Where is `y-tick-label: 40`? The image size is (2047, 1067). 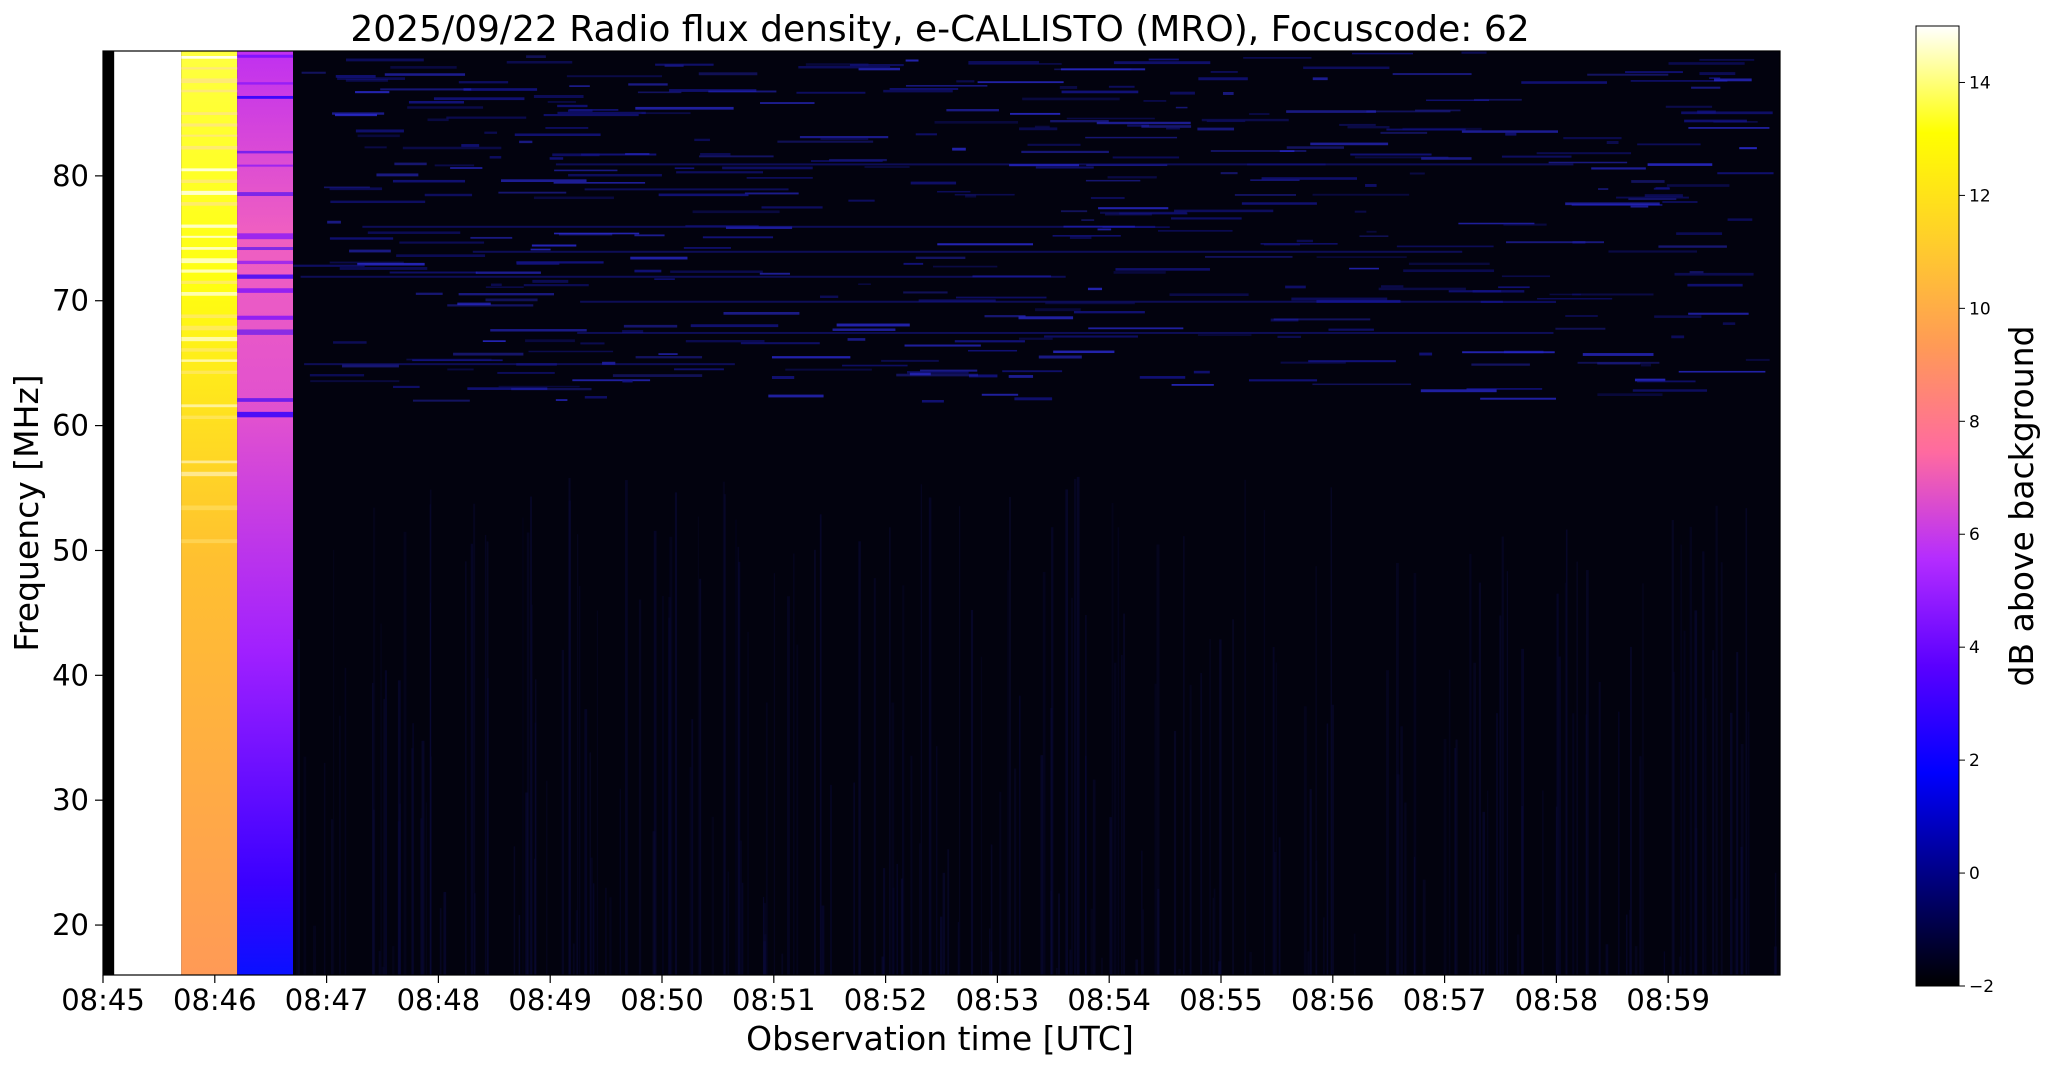 y-tick-label: 40 is located at coordinates (70, 675).